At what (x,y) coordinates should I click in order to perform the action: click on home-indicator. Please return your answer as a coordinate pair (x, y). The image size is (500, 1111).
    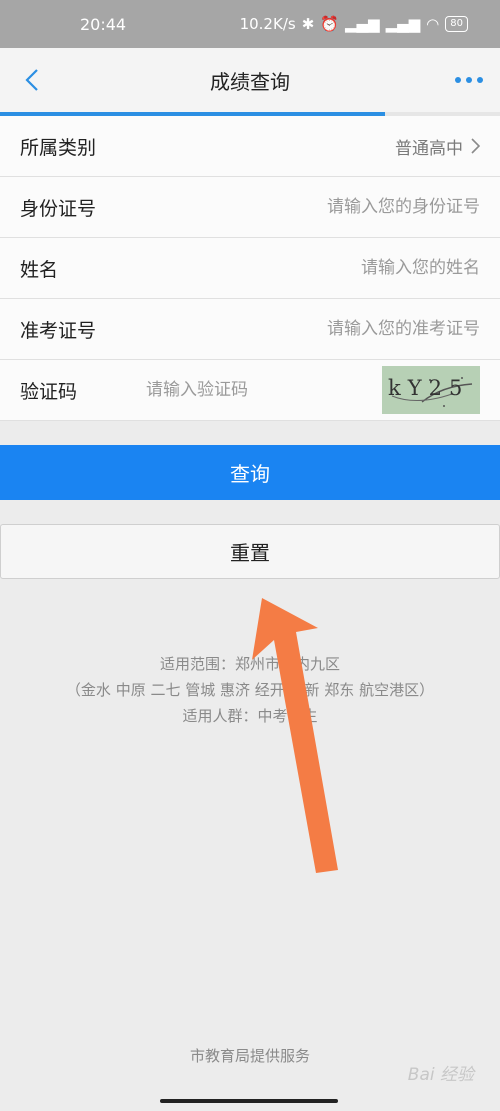
    Looking at the image, I should click on (249, 1101).